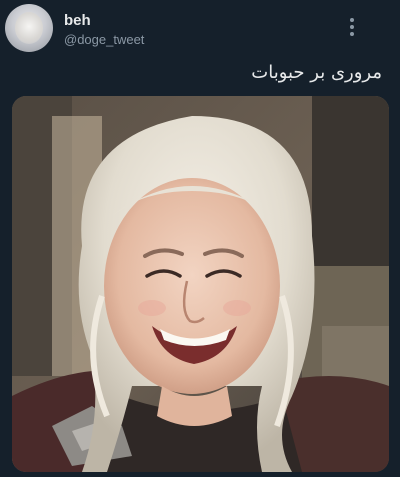  What do you see at coordinates (352, 29) in the screenshot?
I see `more-vertical-icon` at bounding box center [352, 29].